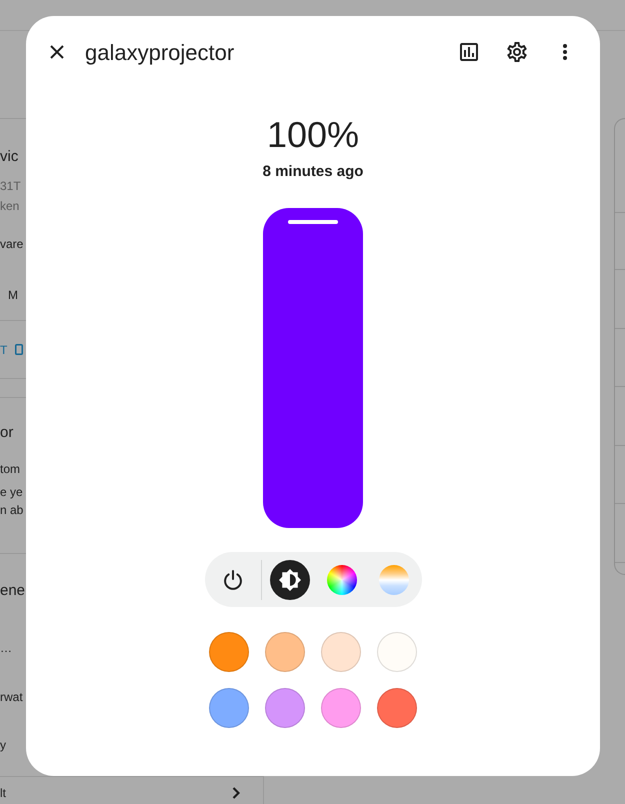 The image size is (625, 804). Describe the element at coordinates (3, 745) in the screenshot. I see `body-text: y` at that location.